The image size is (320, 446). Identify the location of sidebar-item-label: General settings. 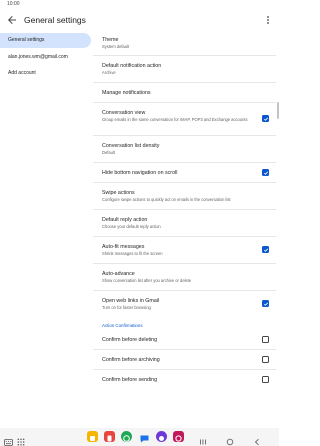
(26, 40).